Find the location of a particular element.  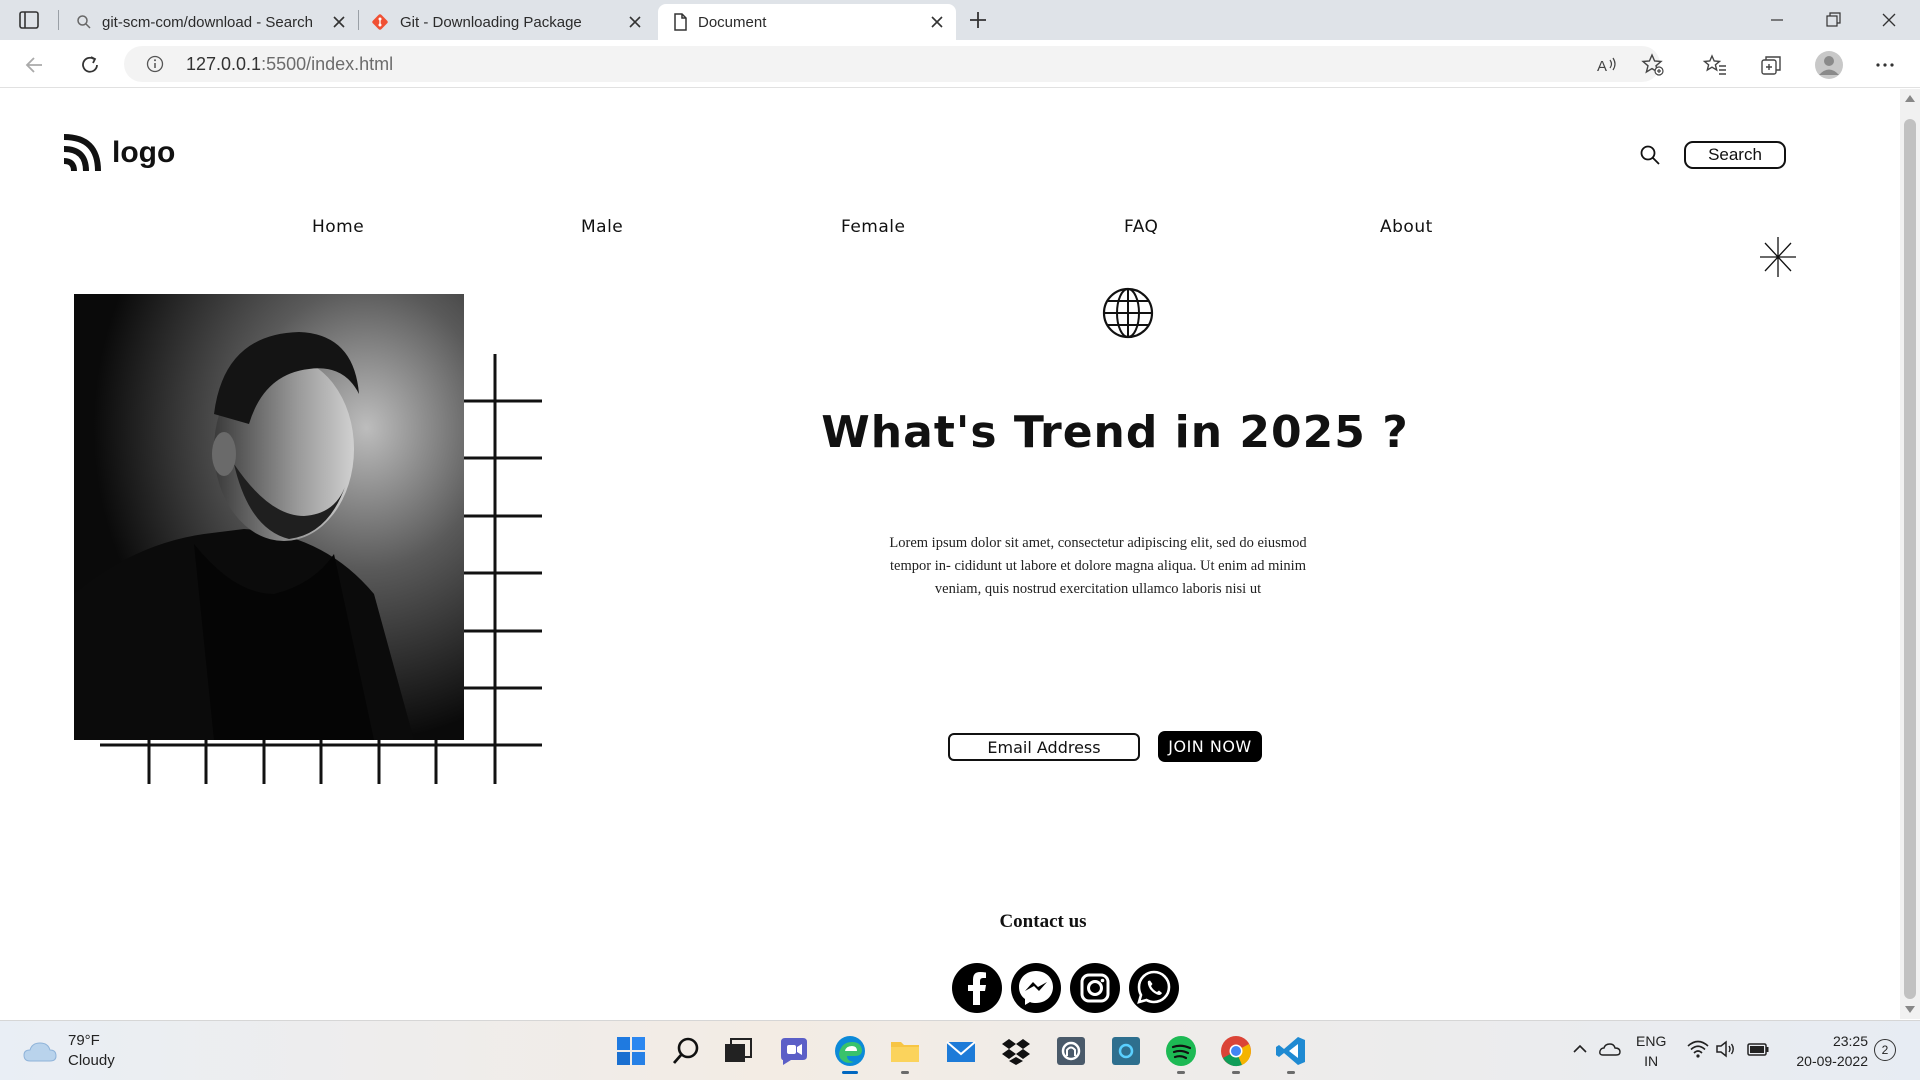

hero-portrait-image is located at coordinates (269, 517).